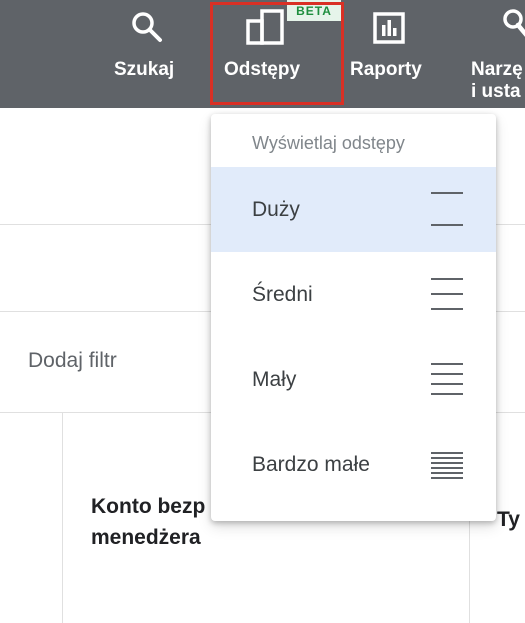 The image size is (525, 623). What do you see at coordinates (496, 54) in the screenshot?
I see `tools-settings-button: Narzę i usta` at bounding box center [496, 54].